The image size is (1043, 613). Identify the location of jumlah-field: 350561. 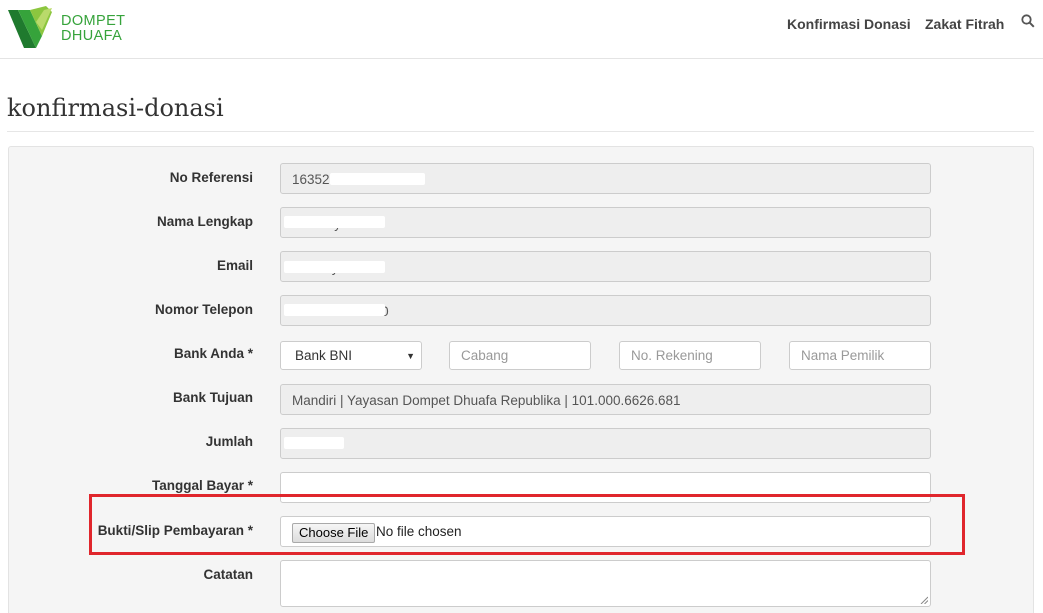
(605, 443).